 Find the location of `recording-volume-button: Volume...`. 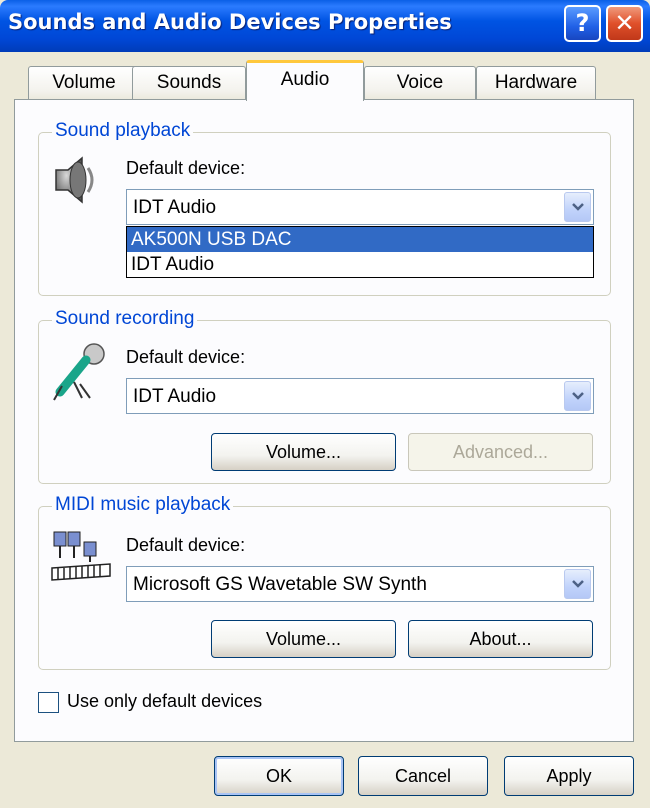

recording-volume-button: Volume... is located at coordinates (303, 452).